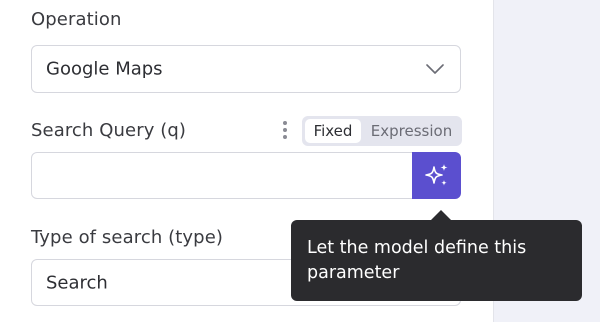  I want to click on tooltip: Let the model define this parameter, so click(436, 260).